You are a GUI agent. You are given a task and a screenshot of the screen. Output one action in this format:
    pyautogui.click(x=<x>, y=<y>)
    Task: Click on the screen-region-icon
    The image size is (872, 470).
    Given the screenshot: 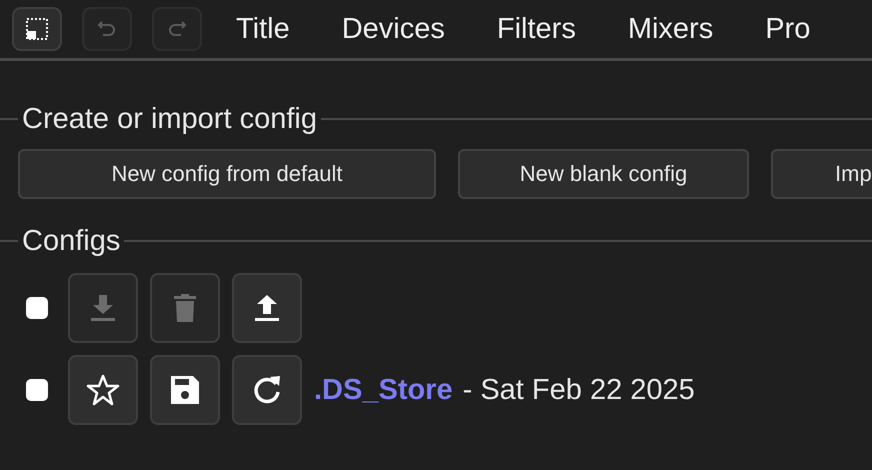 What is the action you would take?
    pyautogui.click(x=37, y=29)
    